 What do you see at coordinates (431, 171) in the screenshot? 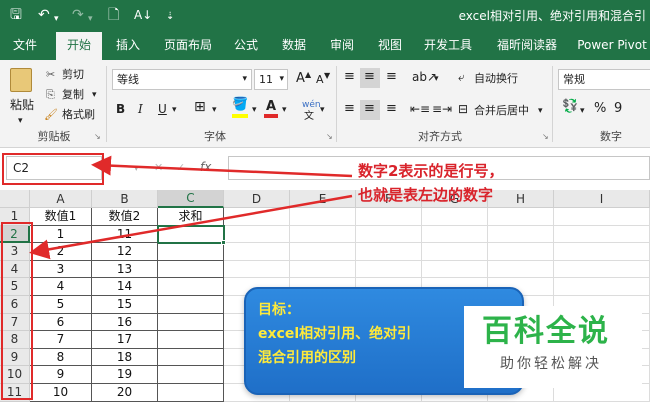
I see `annotation-line-1: 数字2表示的是行号，` at bounding box center [431, 171].